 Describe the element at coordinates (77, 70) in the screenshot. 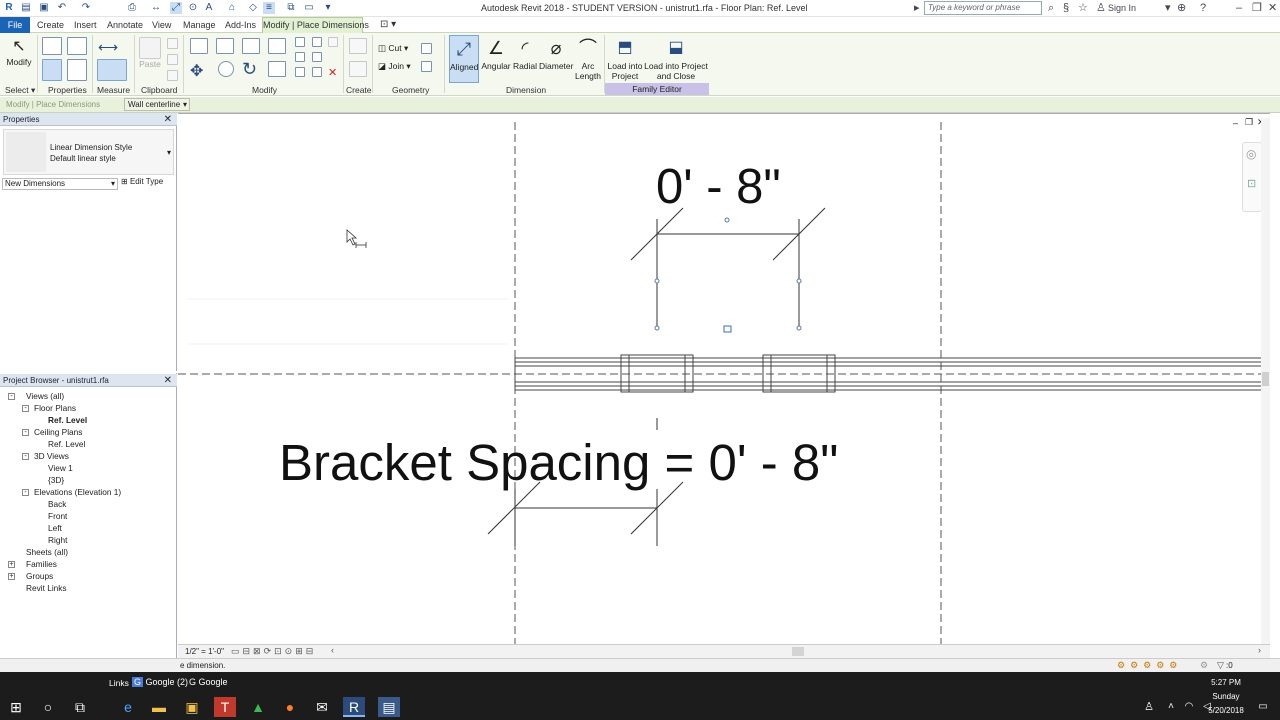

I see `family-category-icon` at that location.